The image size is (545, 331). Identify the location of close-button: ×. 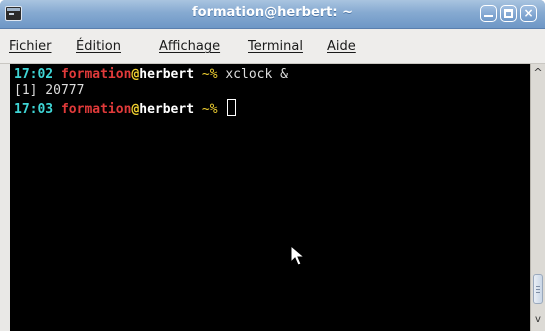
(528, 13).